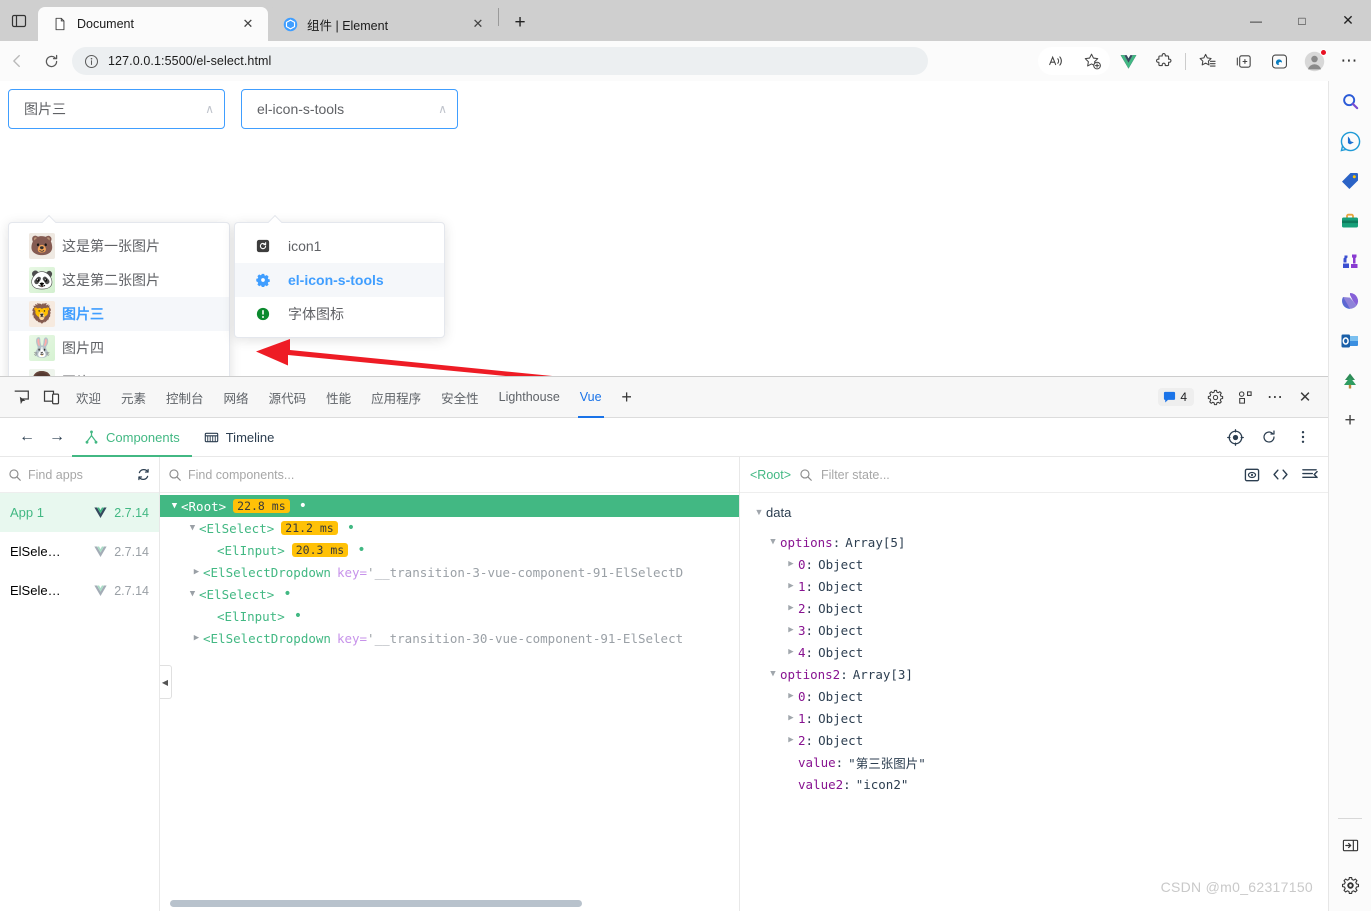 Image resolution: width=1371 pixels, height=911 pixels. What do you see at coordinates (338, 397) in the screenshot?
I see `devtools-tab-performance: 性能` at bounding box center [338, 397].